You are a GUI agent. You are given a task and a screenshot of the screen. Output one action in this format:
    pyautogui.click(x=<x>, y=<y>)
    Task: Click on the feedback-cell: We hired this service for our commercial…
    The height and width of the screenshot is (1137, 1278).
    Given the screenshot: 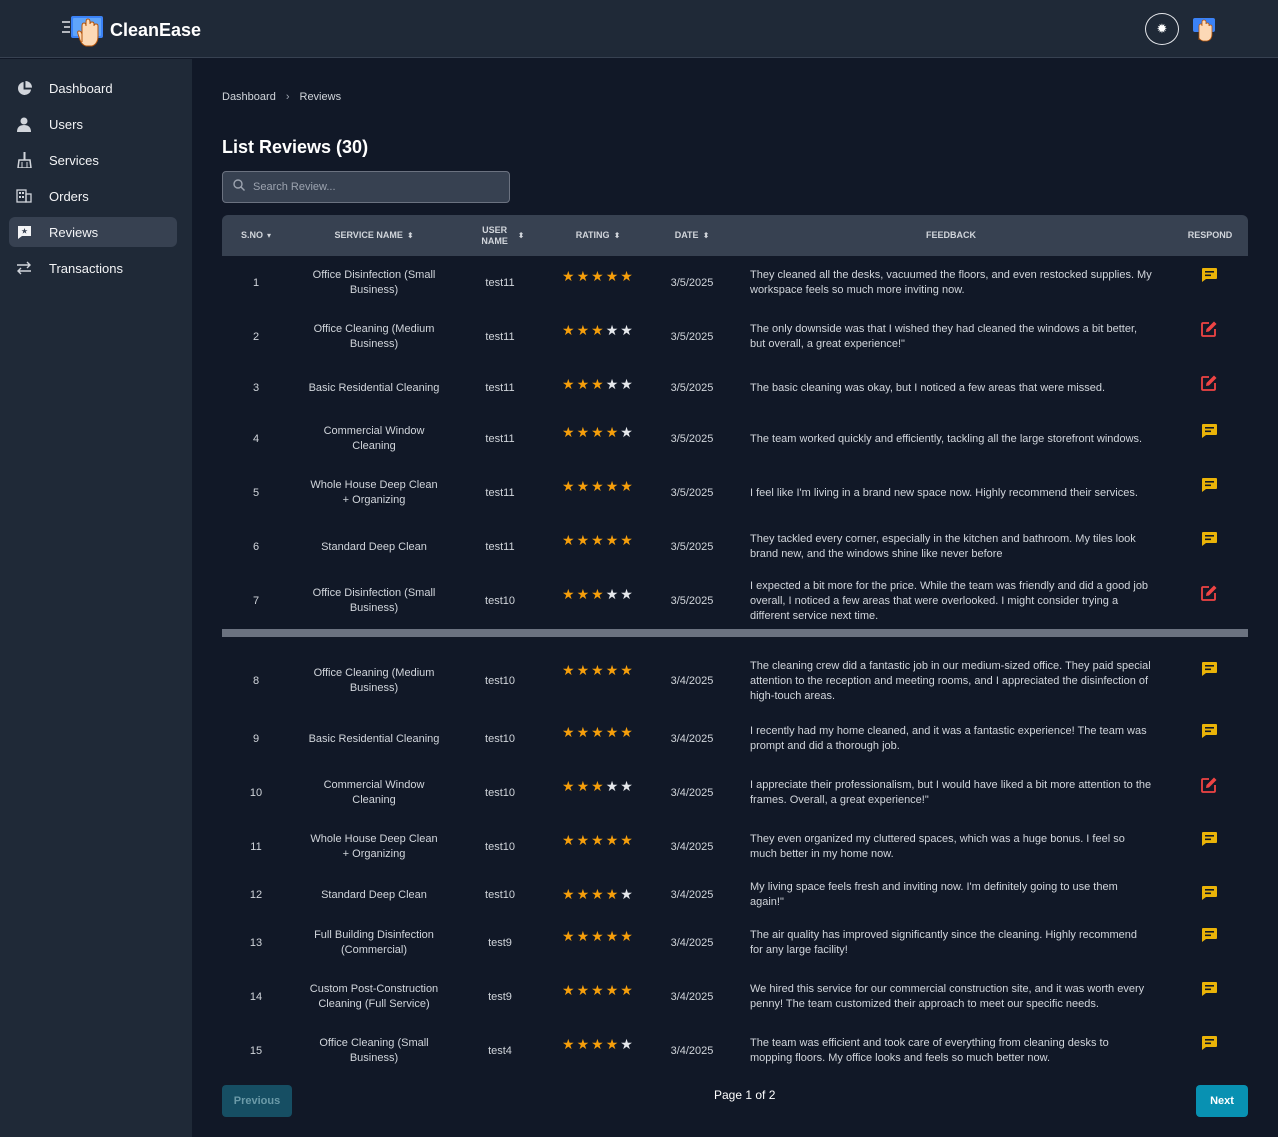 What is the action you would take?
    pyautogui.click(x=947, y=996)
    